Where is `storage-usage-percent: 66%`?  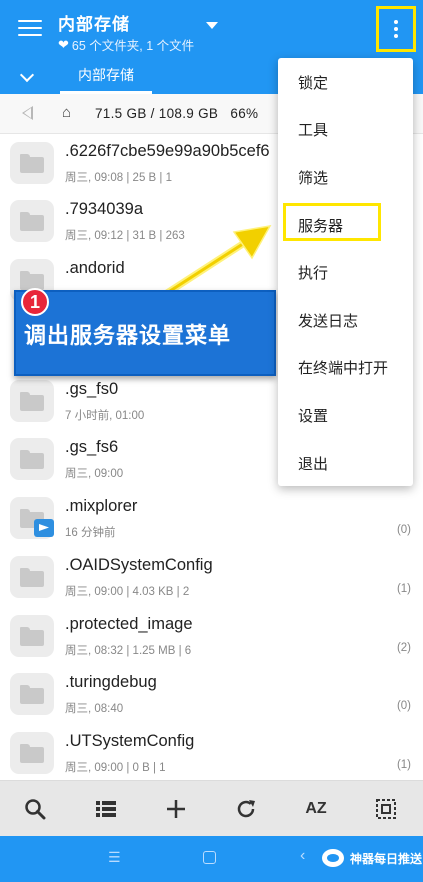 storage-usage-percent: 66% is located at coordinates (244, 113).